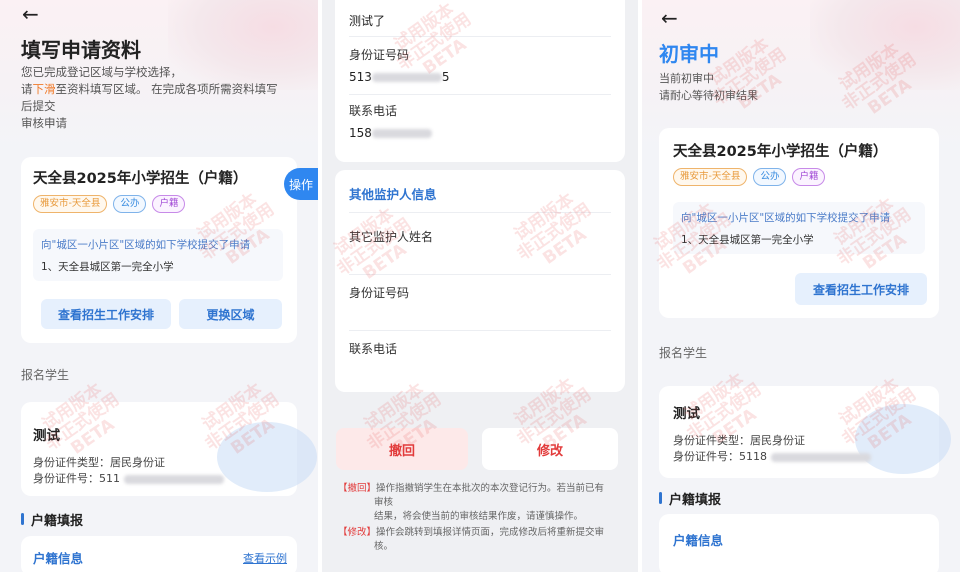 This screenshot has width=960, height=572. What do you see at coordinates (708, 95) in the screenshot?
I see `status-line: 请耐心等待初审结果` at bounding box center [708, 95].